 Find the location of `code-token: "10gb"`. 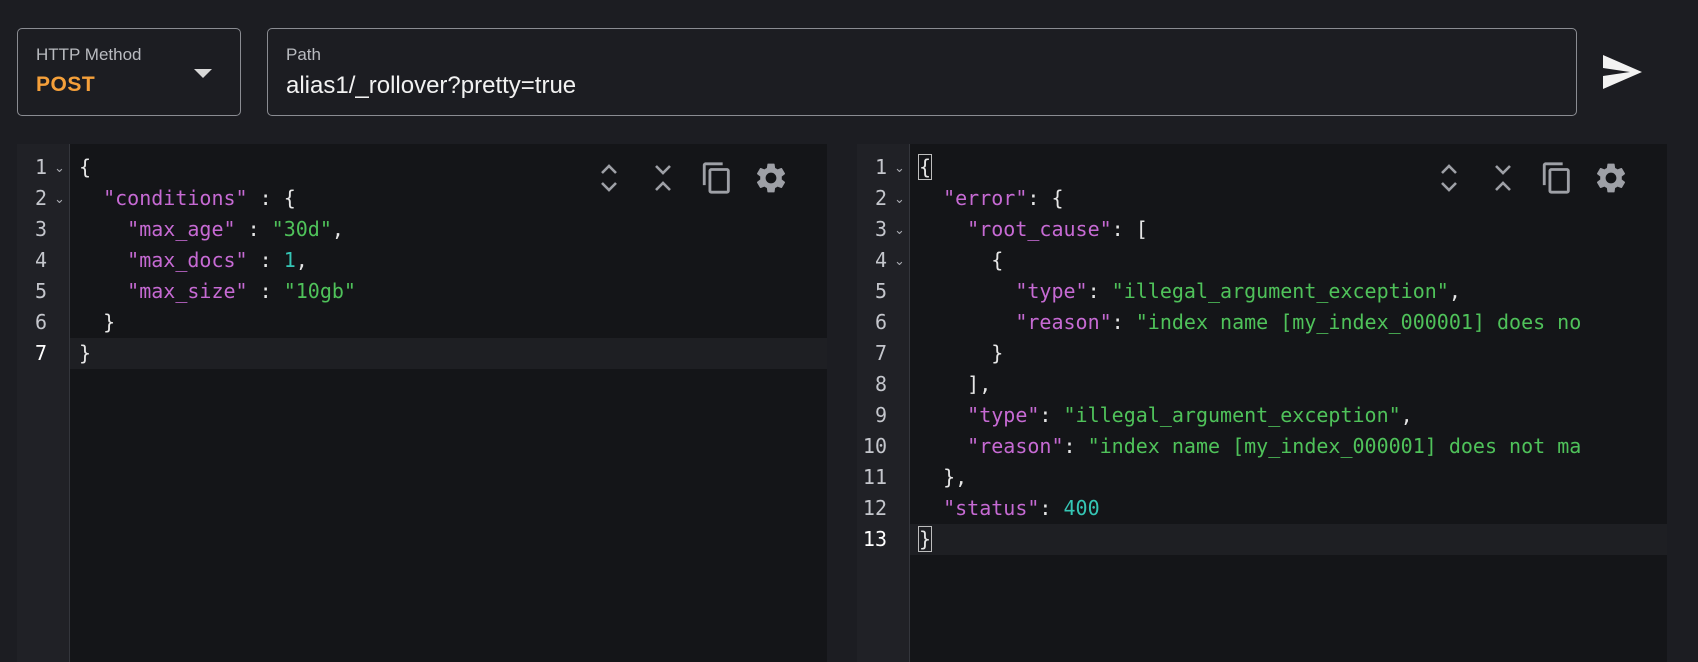

code-token: "10gb" is located at coordinates (319, 291).